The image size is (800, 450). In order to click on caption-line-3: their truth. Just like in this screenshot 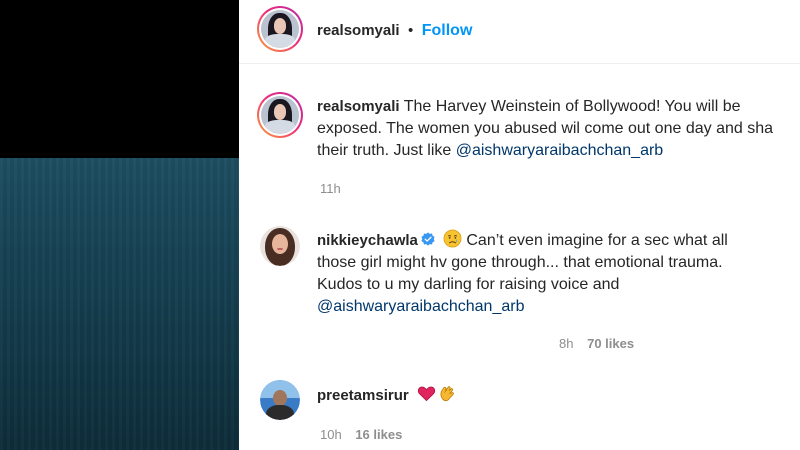, I will do `click(386, 150)`.